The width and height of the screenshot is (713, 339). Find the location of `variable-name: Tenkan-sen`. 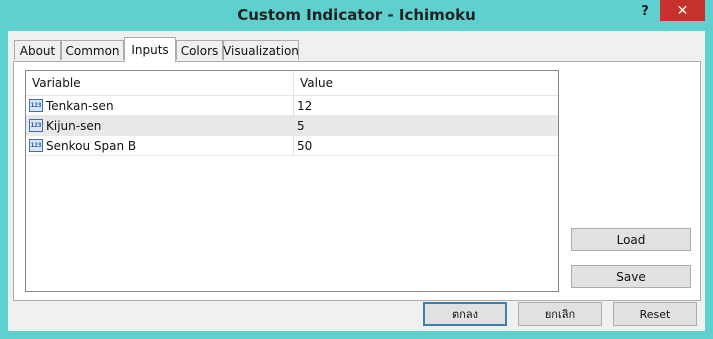

variable-name: Tenkan-sen is located at coordinates (80, 106).